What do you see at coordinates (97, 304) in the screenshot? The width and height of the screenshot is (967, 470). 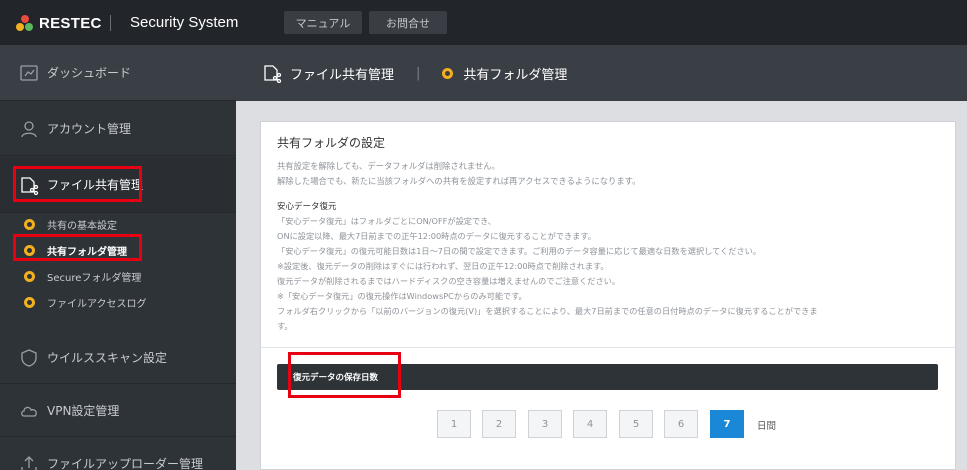 I see `submenu-item-label: ファイルアクセスログ` at bounding box center [97, 304].